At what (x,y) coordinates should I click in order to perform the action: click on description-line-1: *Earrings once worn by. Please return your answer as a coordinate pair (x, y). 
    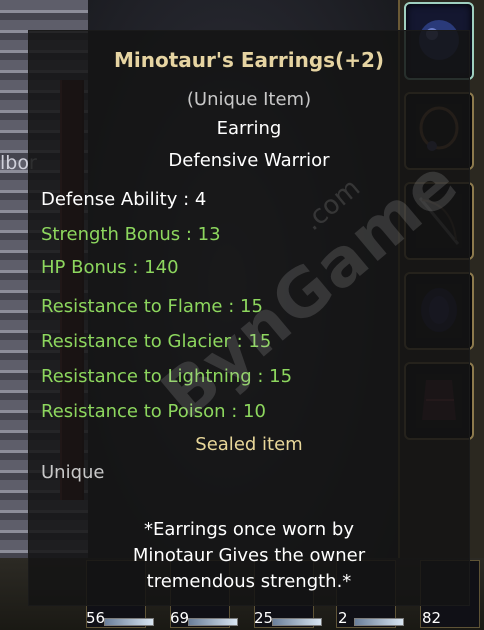
    Looking at the image, I should click on (249, 529).